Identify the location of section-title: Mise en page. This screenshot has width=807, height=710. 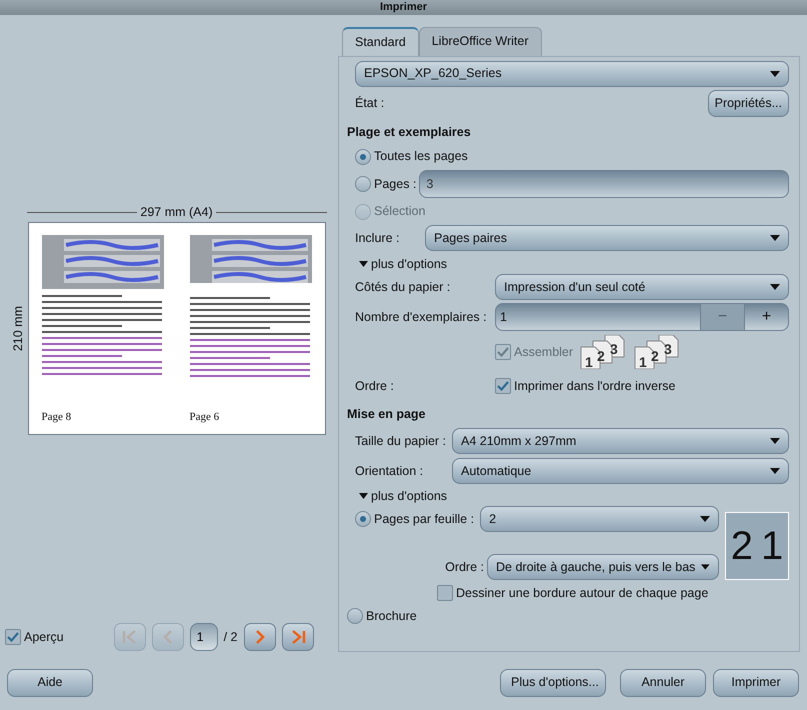
(386, 415).